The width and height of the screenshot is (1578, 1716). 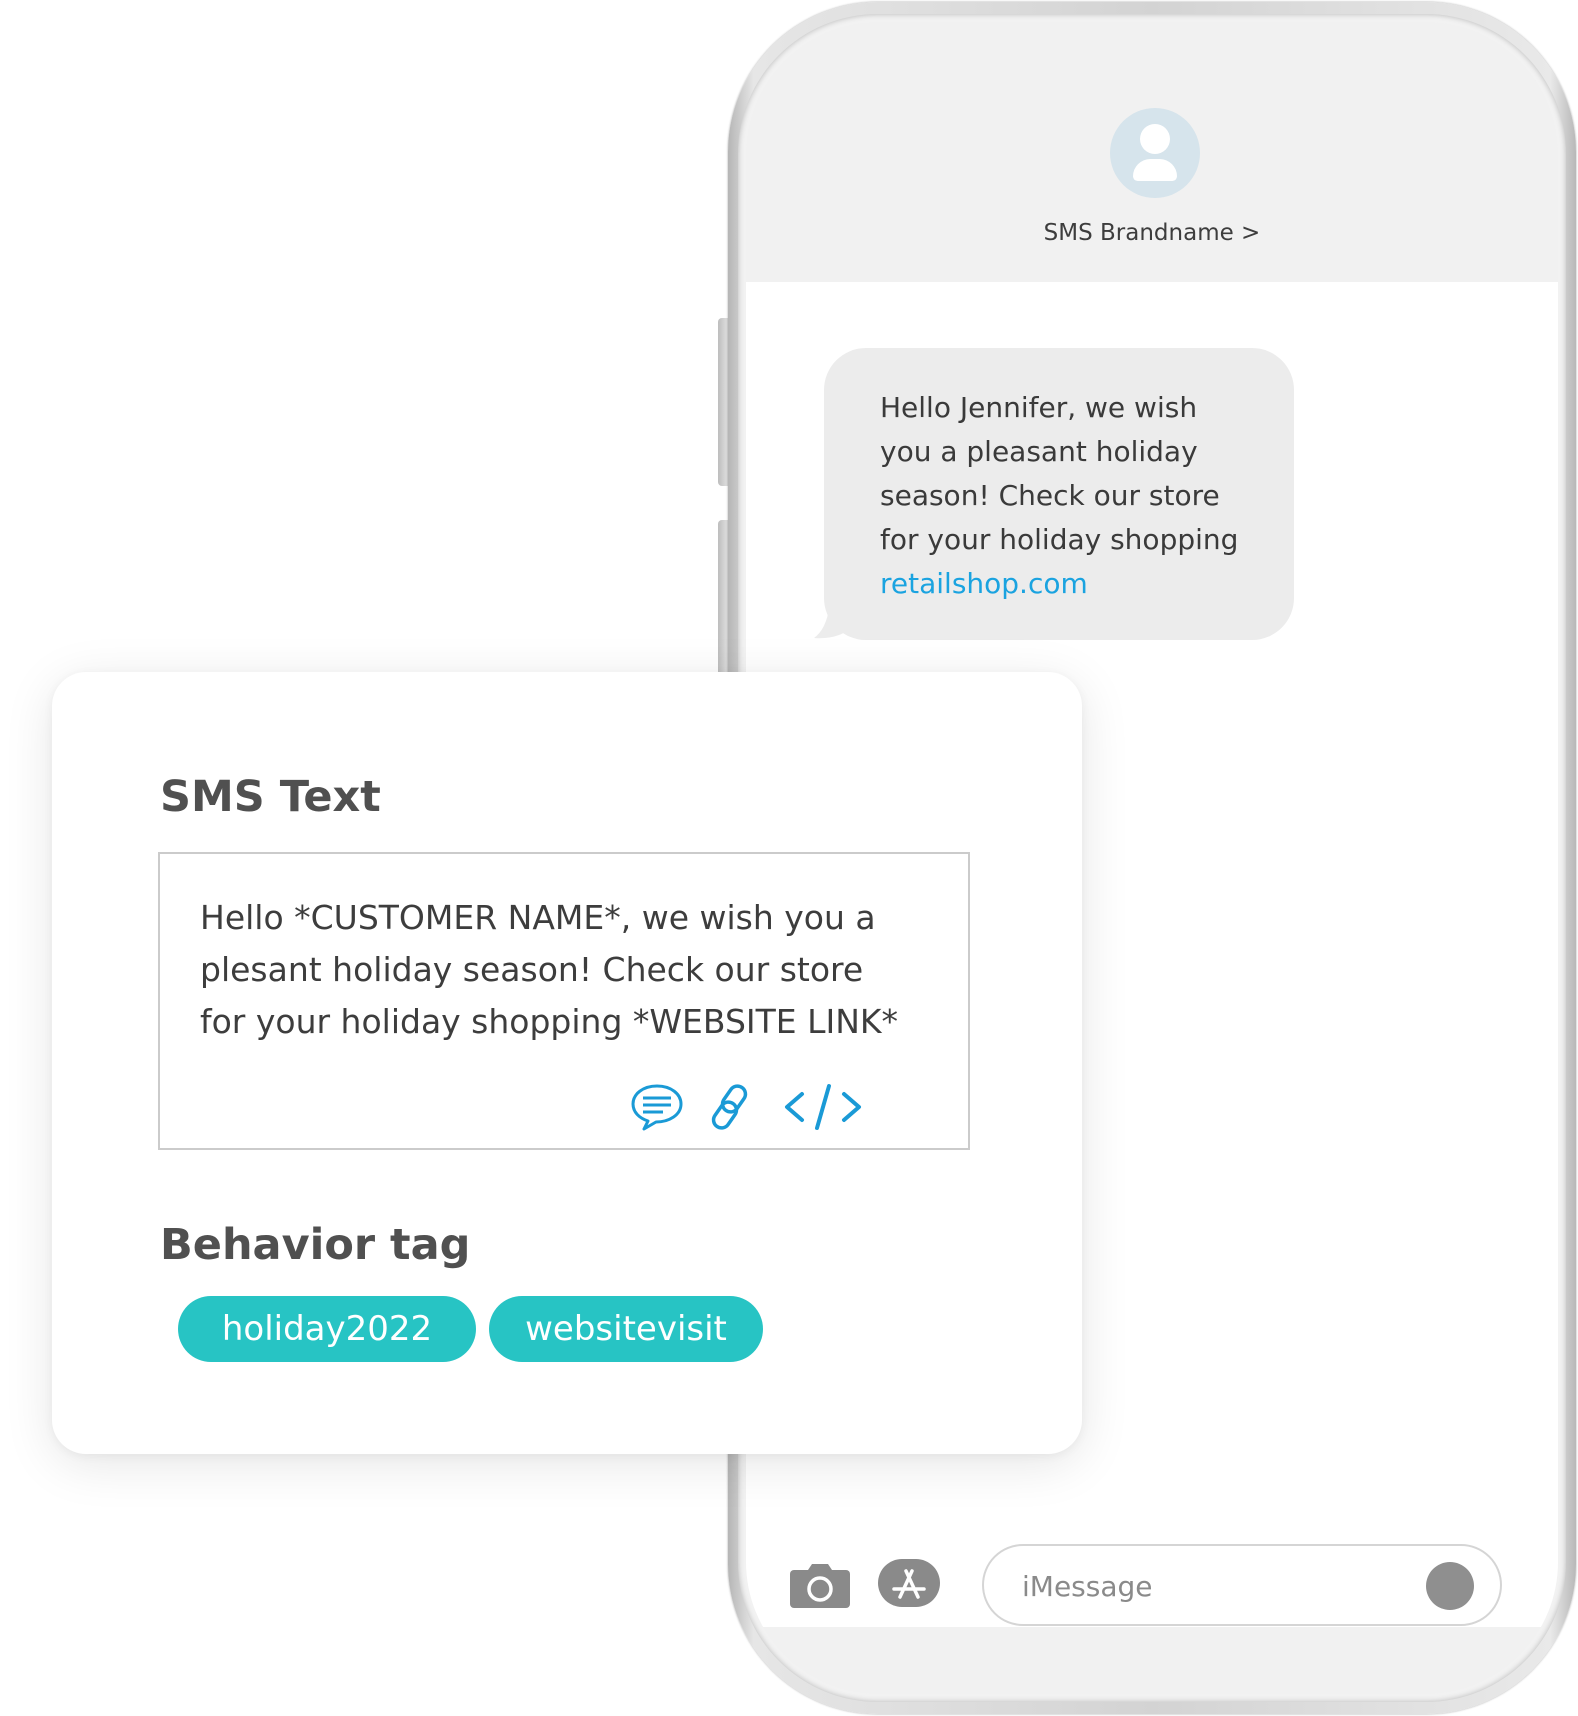 What do you see at coordinates (1050, 495) in the screenshot?
I see `message-line: season! Check our store` at bounding box center [1050, 495].